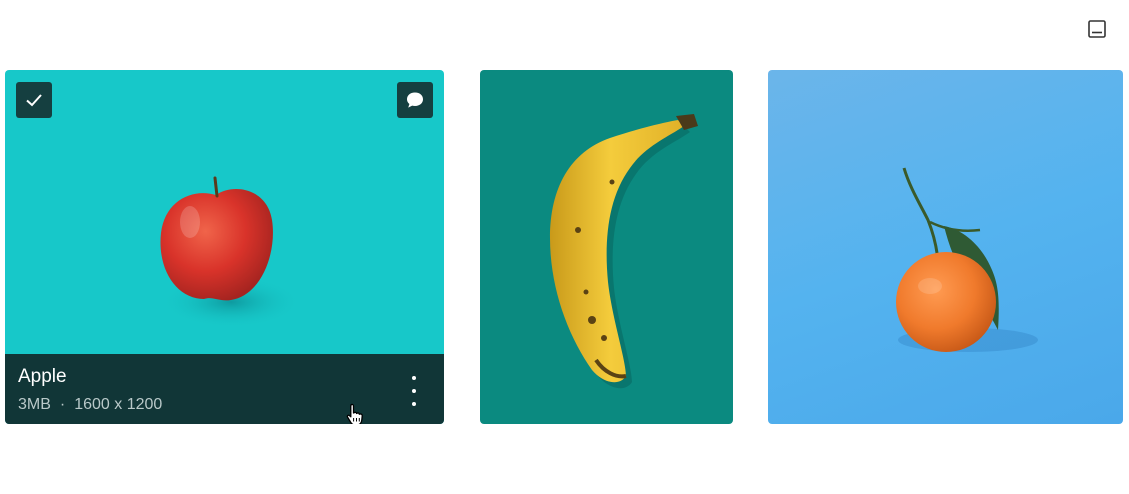 This screenshot has height=494, width=1129. I want to click on more-options-button, so click(414, 391).